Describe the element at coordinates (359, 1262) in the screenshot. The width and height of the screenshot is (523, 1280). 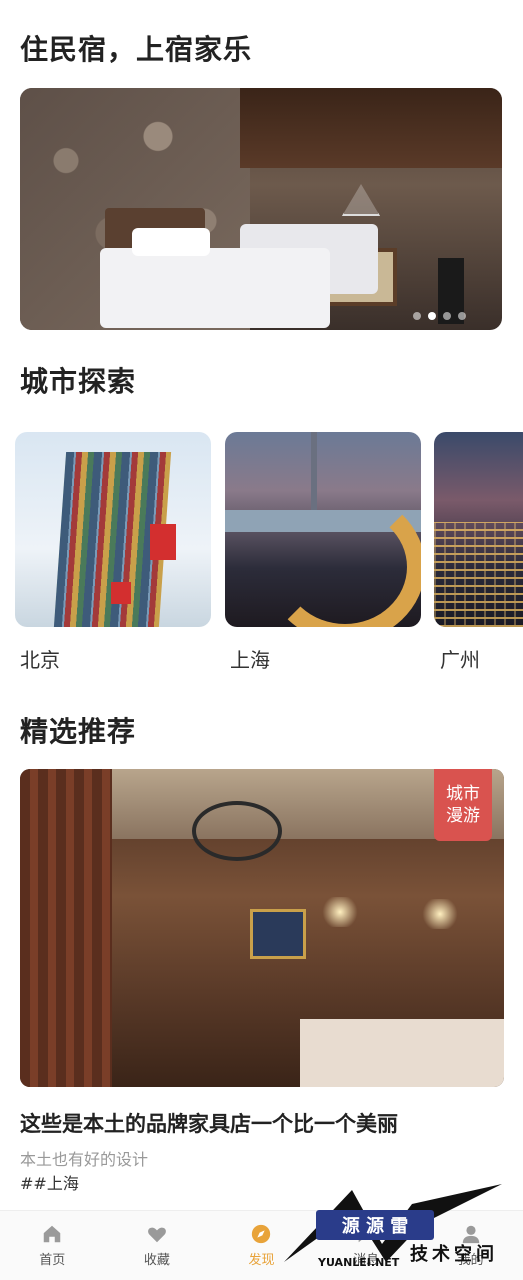
I see `watermark-url: YUANLEI.NET` at that location.